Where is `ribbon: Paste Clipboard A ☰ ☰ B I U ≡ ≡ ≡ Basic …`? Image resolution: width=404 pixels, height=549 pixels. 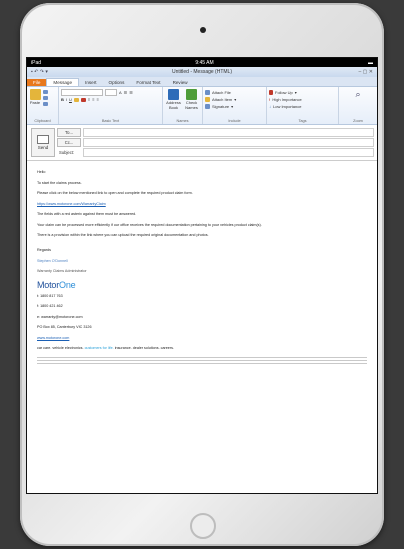 ribbon: Paste Clipboard A ☰ ☰ B I U ≡ ≡ ≡ Basic … is located at coordinates (202, 106).